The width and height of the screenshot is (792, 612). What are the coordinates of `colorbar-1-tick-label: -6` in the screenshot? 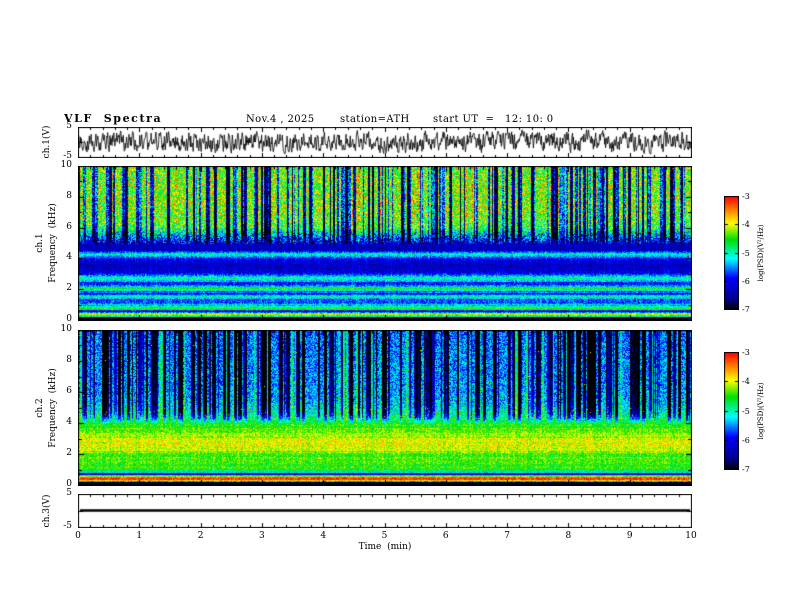 It's located at (746, 281).